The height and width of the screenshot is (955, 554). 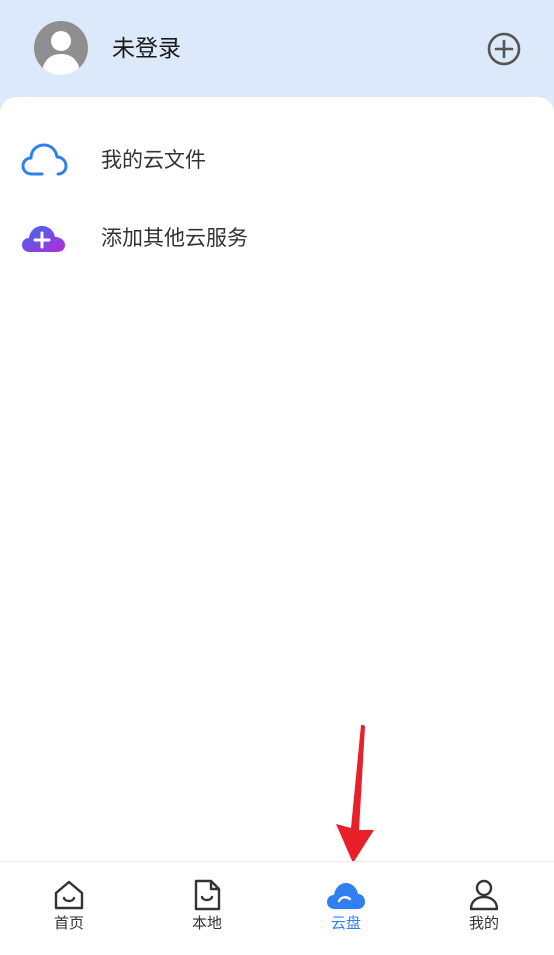 I want to click on list-item-label: 添加其他云服务, so click(x=174, y=238).